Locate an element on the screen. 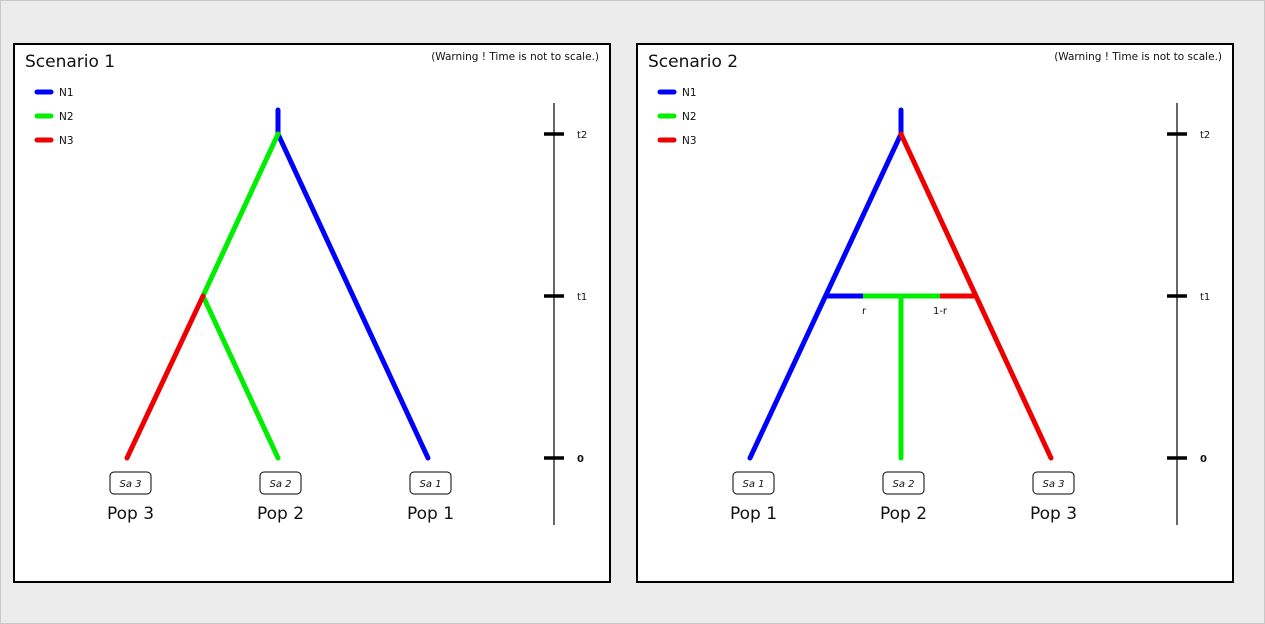 The image size is (1265, 624). admixture-tree is located at coordinates (900, 284).